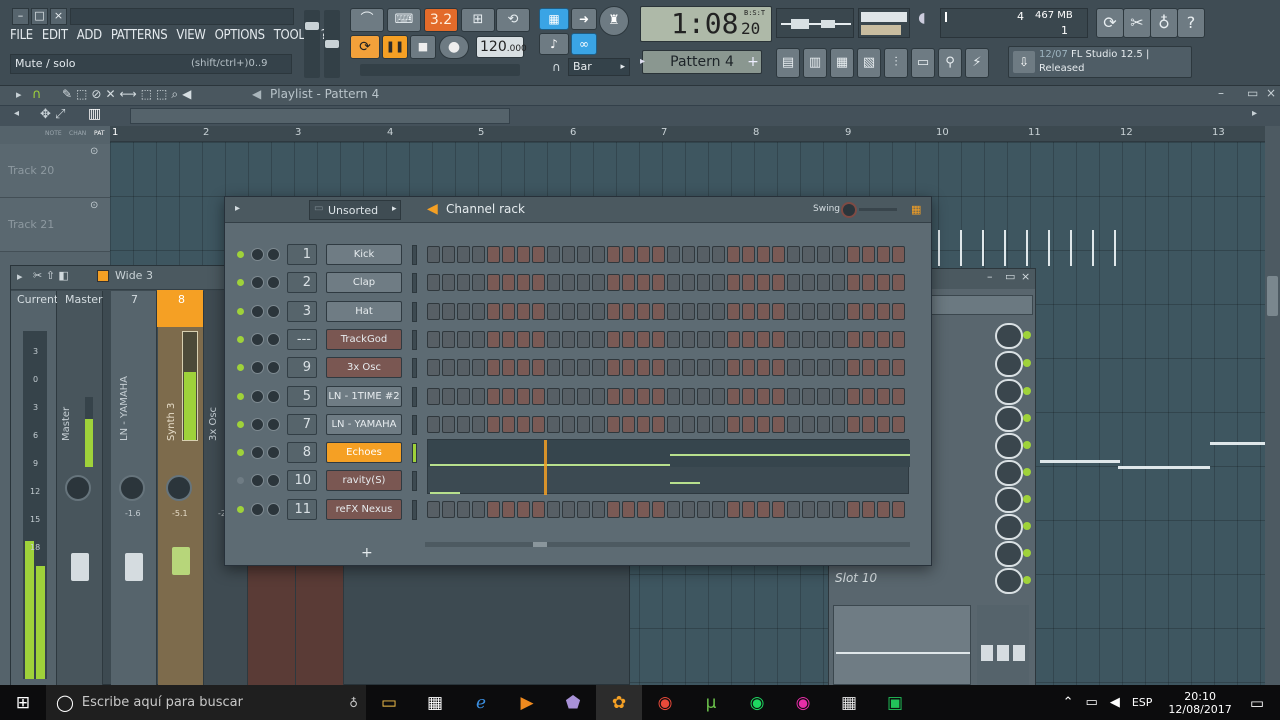 Image resolution: width=1280 pixels, height=720 pixels. Describe the element at coordinates (1142, 702) in the screenshot. I see `language-indicator: ESP` at that location.